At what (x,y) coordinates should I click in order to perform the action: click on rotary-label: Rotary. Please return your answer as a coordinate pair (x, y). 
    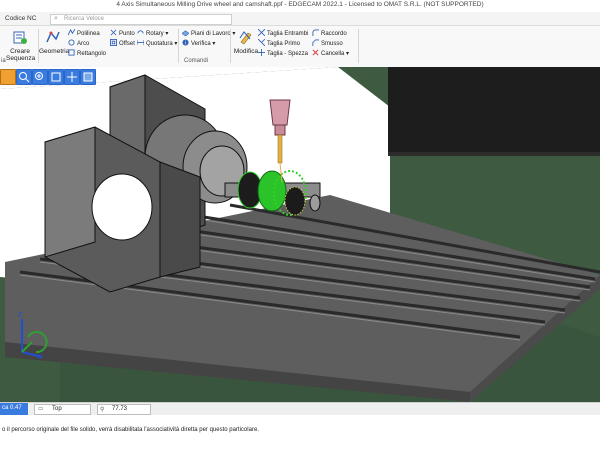
    Looking at the image, I should click on (155, 34).